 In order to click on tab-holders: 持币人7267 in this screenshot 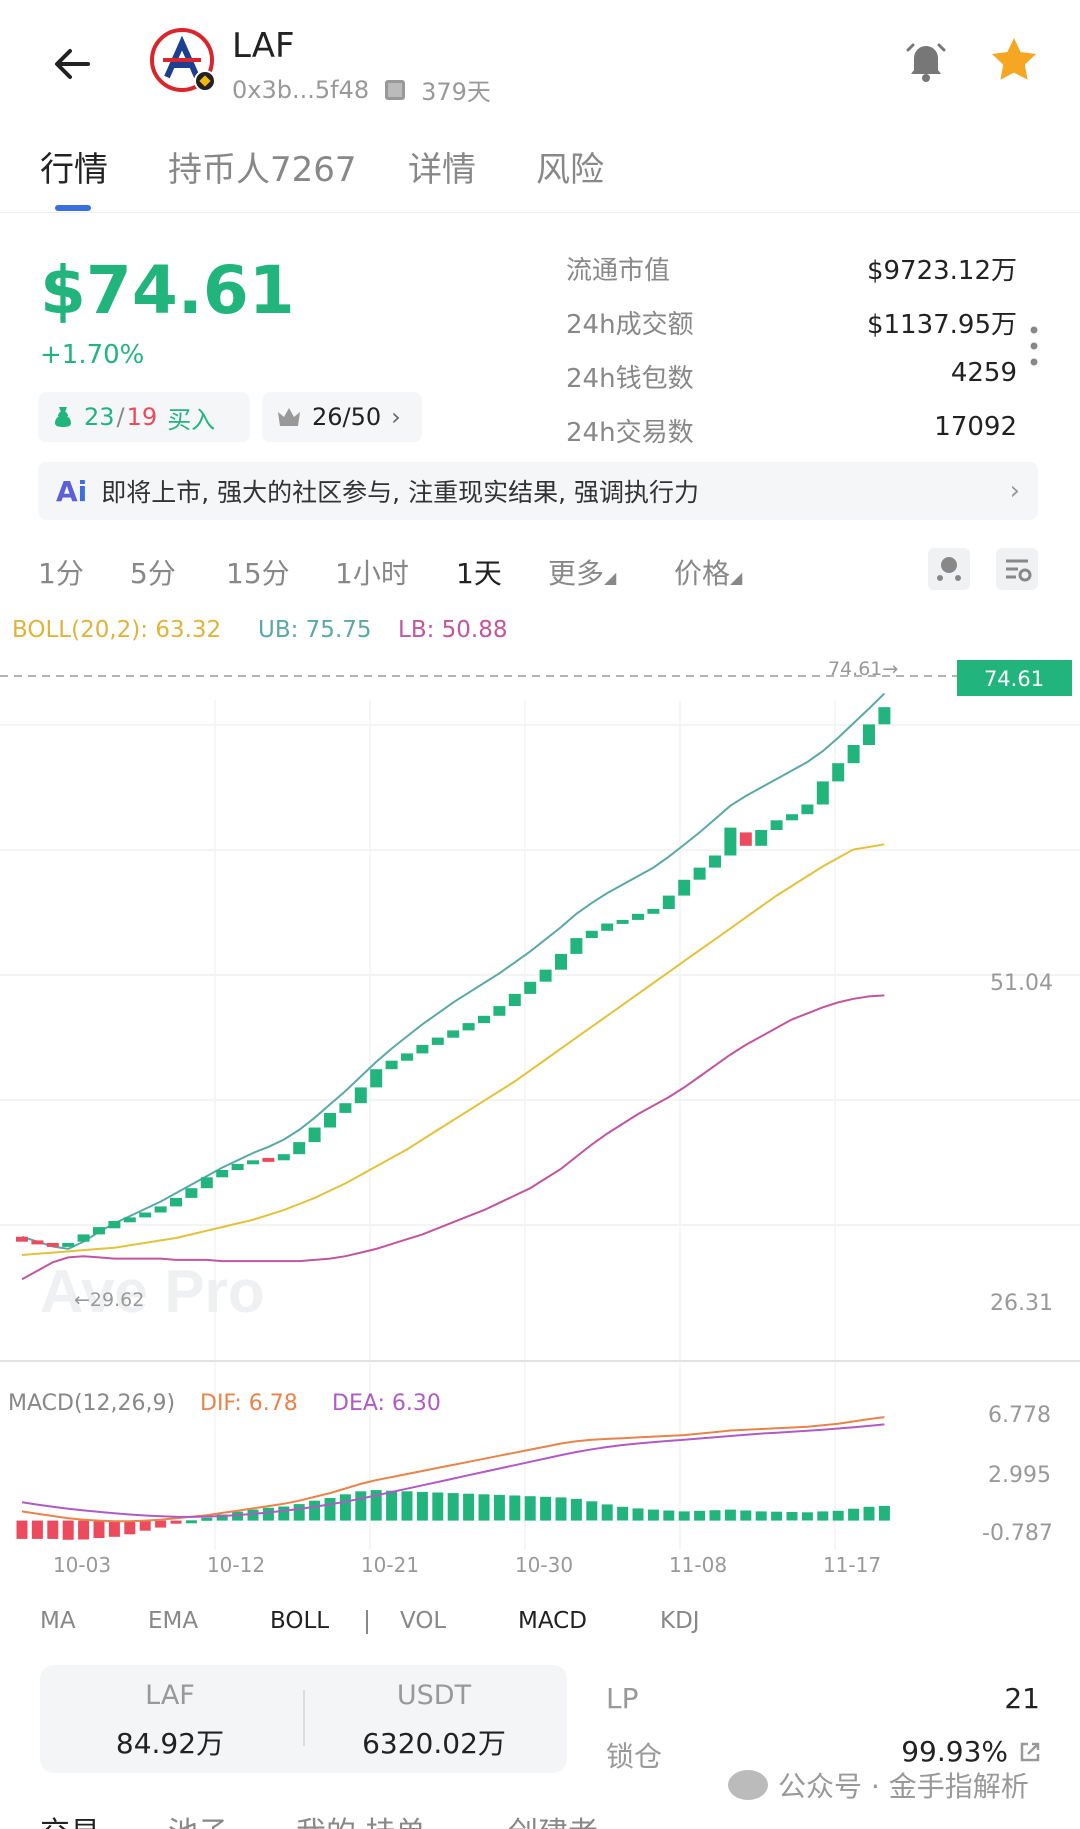, I will do `click(262, 166)`.